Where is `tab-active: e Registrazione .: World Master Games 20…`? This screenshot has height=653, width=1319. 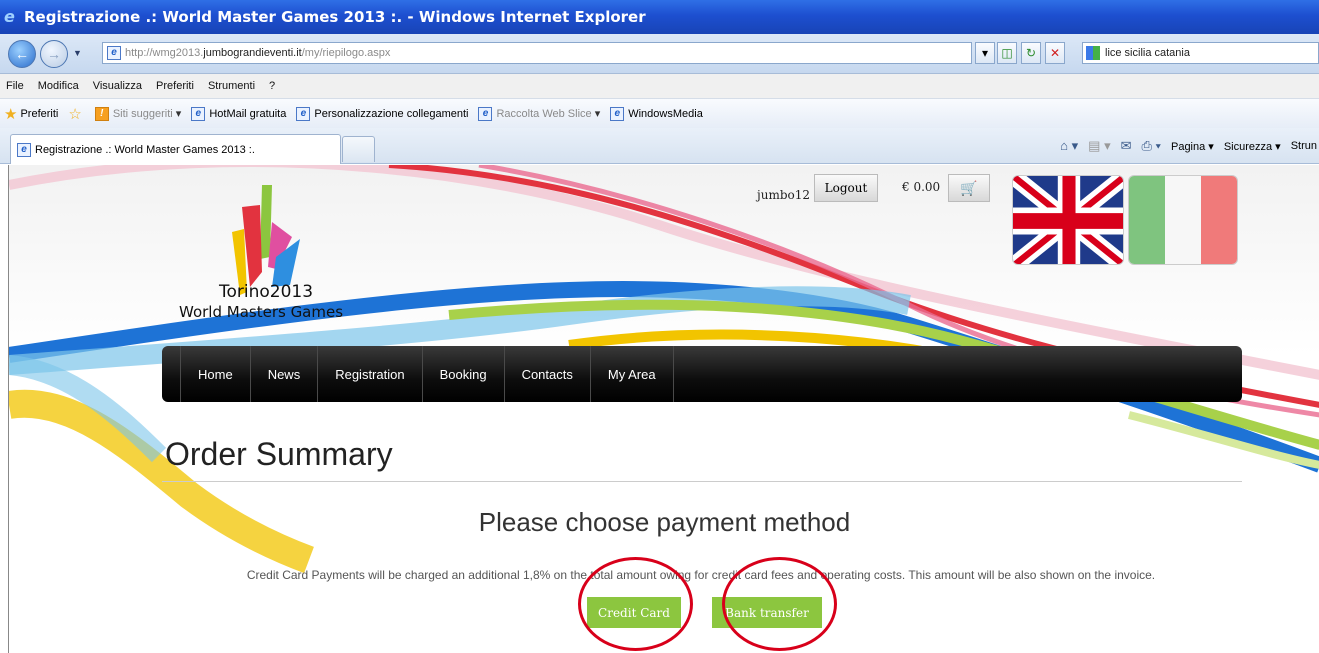 tab-active: e Registrazione .: World Master Games 20… is located at coordinates (175, 149).